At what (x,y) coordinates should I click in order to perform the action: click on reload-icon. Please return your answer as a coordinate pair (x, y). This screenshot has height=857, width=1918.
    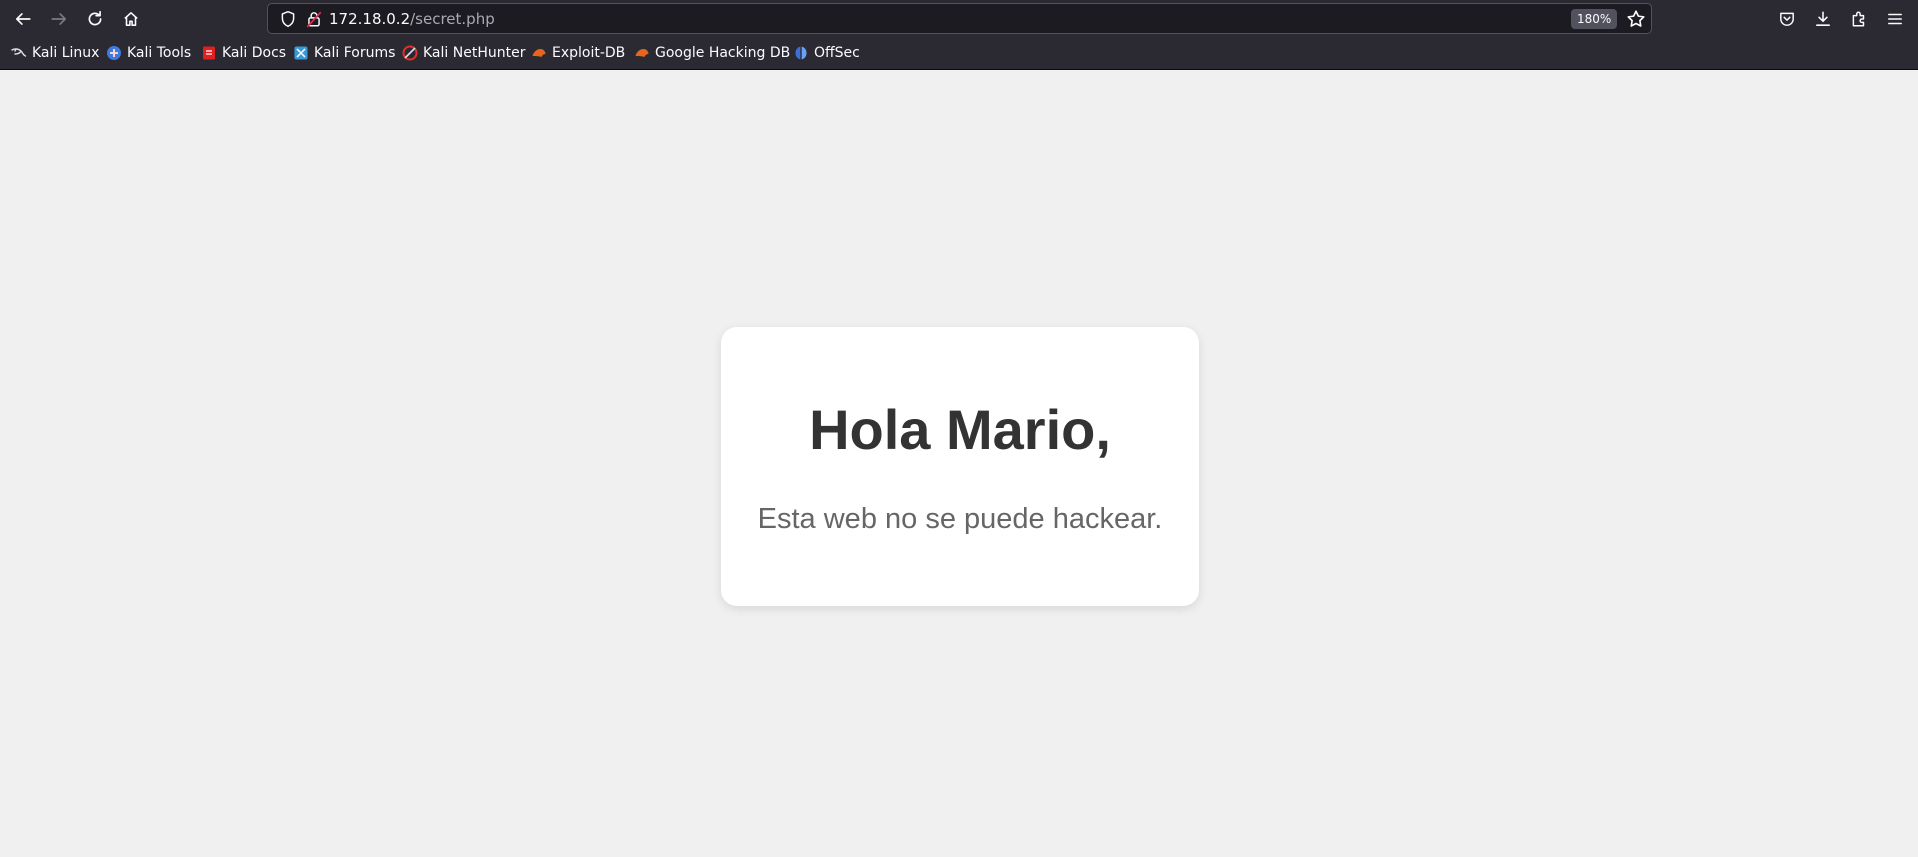
    Looking at the image, I should click on (95, 18).